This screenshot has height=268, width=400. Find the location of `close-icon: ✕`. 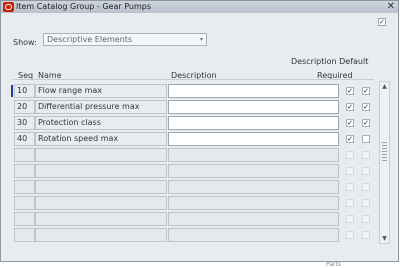

close-icon: ✕ is located at coordinates (391, 7).